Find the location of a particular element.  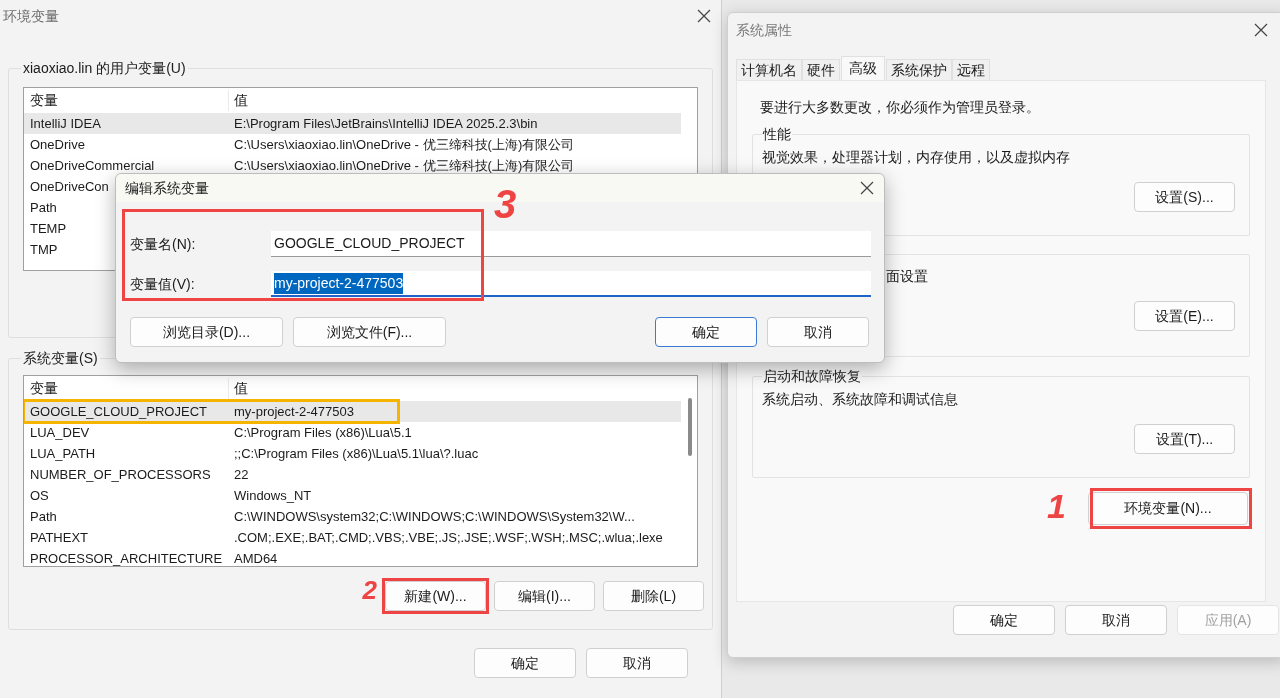

list-row: OneDriveCommercial C:\Users\xiaoxiao.lin\OneDrive - 优三缔科技(上海)有限公司 is located at coordinates (352, 165).